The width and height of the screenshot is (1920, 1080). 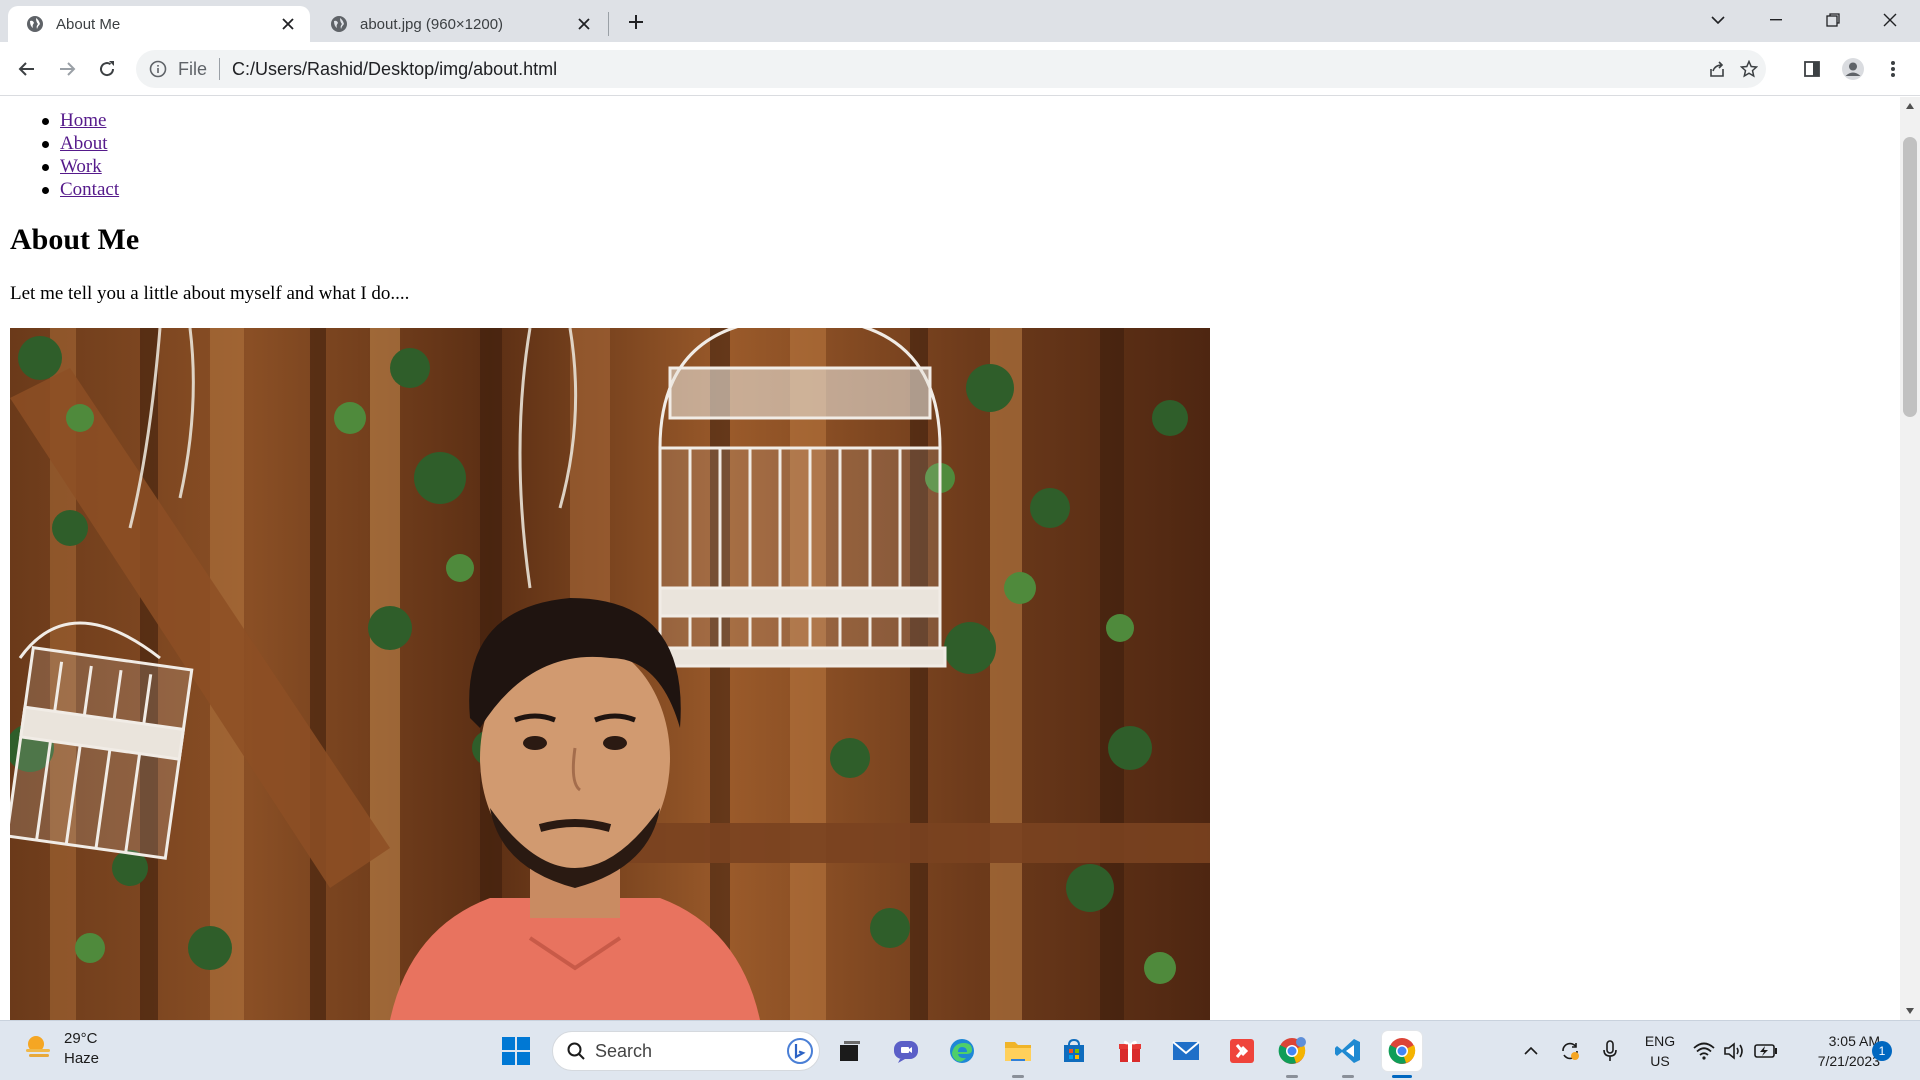 I want to click on back-button, so click(x=27, y=69).